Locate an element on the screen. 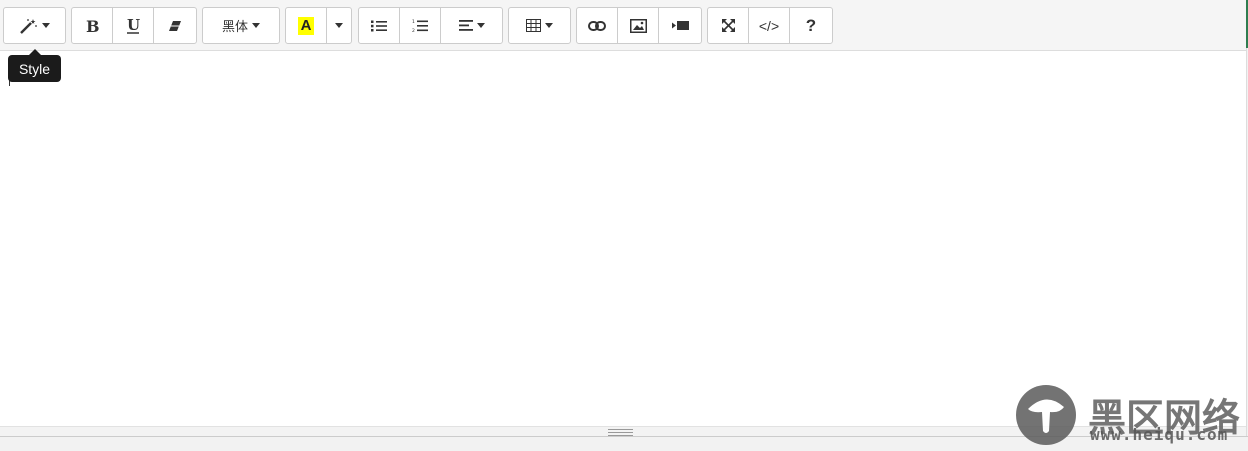 Image resolution: width=1248 pixels, height=451 pixels. magic-wand-icon is located at coordinates (28, 26).